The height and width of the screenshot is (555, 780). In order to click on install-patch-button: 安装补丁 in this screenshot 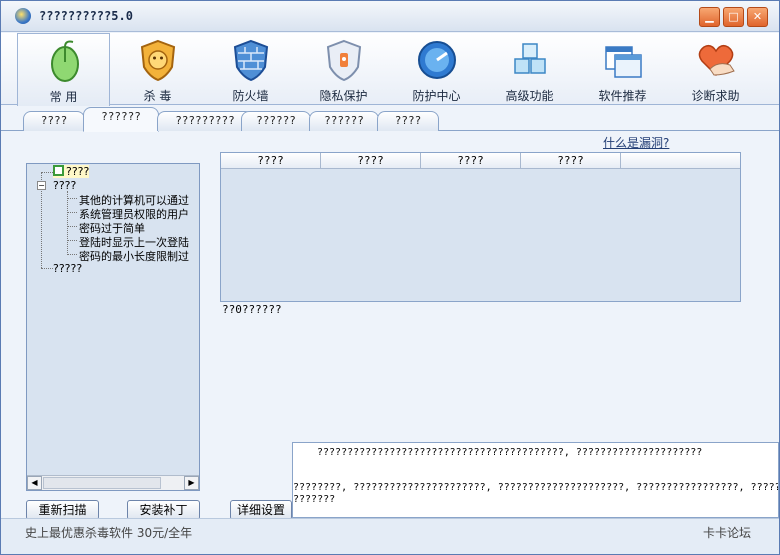, I will do `click(163, 510)`.